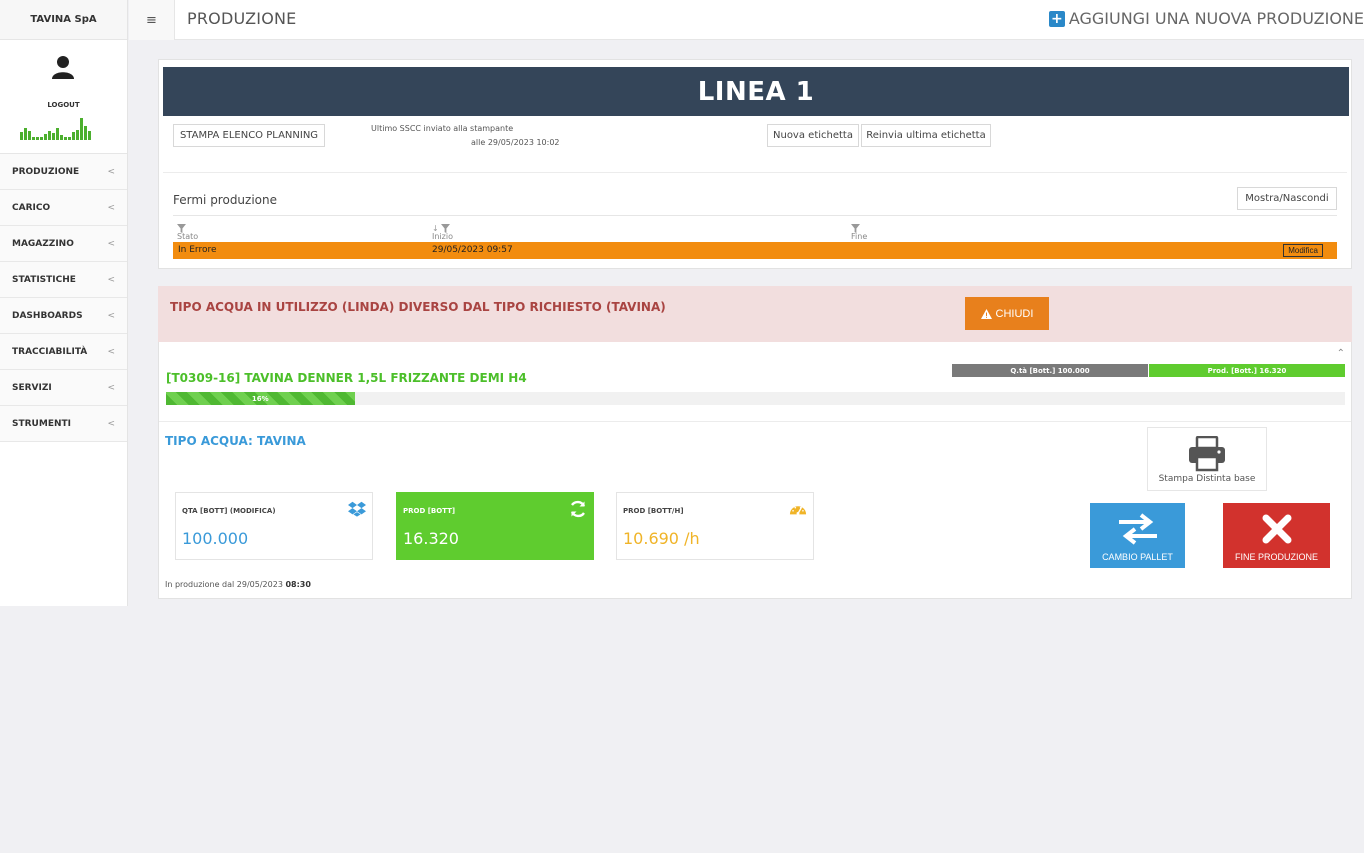 This screenshot has height=853, width=1364. What do you see at coordinates (63, 67) in the screenshot?
I see `user-icon` at bounding box center [63, 67].